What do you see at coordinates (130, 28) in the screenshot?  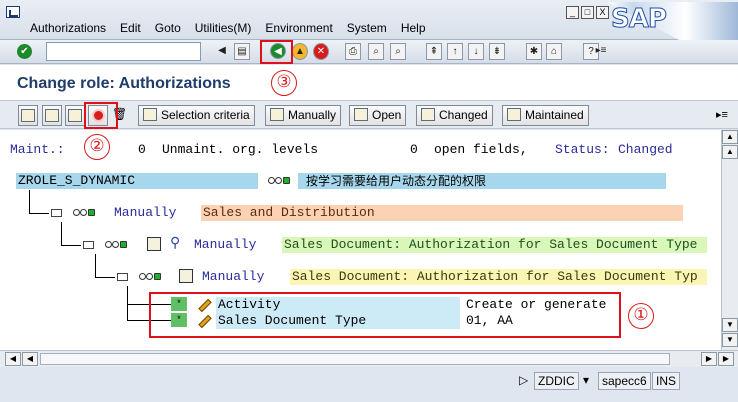 I see `menu-edit: Edit` at bounding box center [130, 28].